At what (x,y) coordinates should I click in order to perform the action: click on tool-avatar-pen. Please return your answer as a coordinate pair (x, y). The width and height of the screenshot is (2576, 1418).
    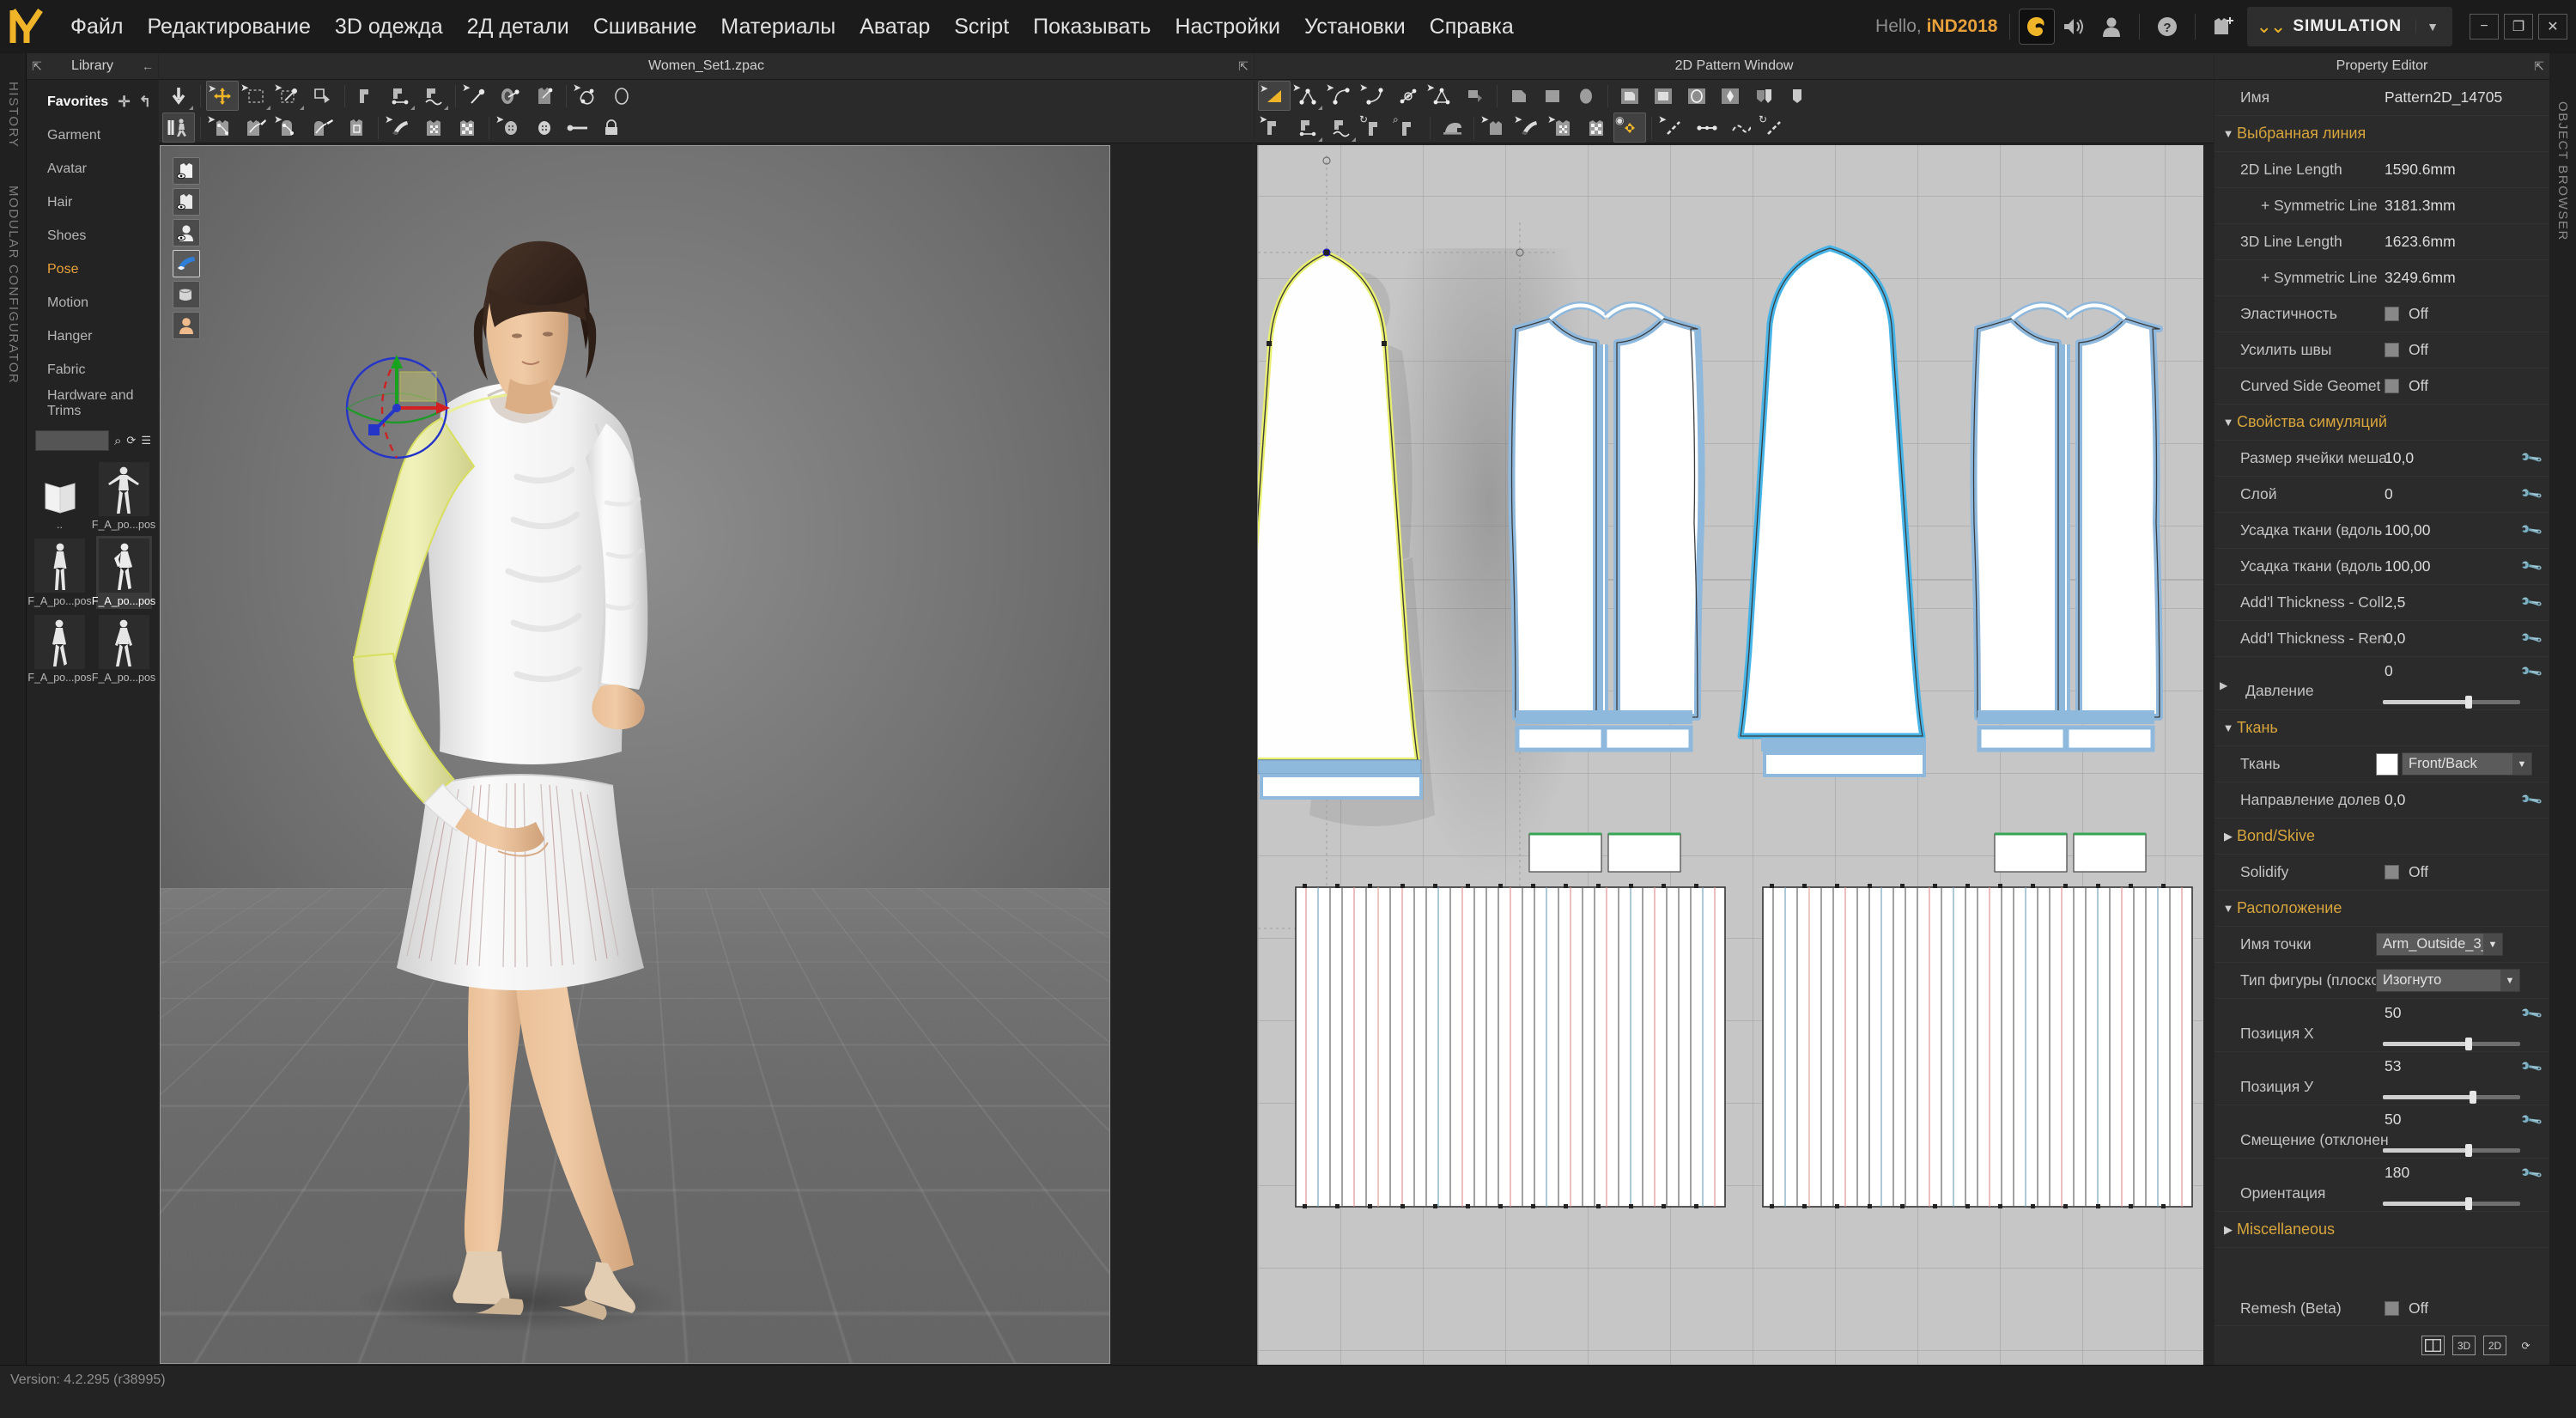
    Looking at the image, I should click on (323, 128).